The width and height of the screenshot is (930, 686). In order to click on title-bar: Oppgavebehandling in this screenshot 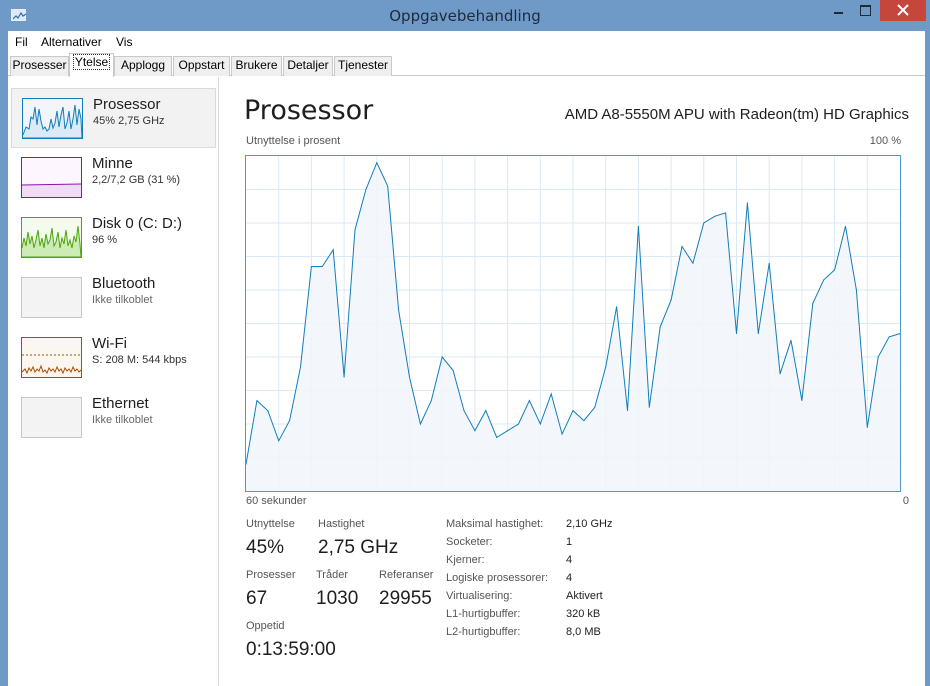, I will do `click(465, 15)`.